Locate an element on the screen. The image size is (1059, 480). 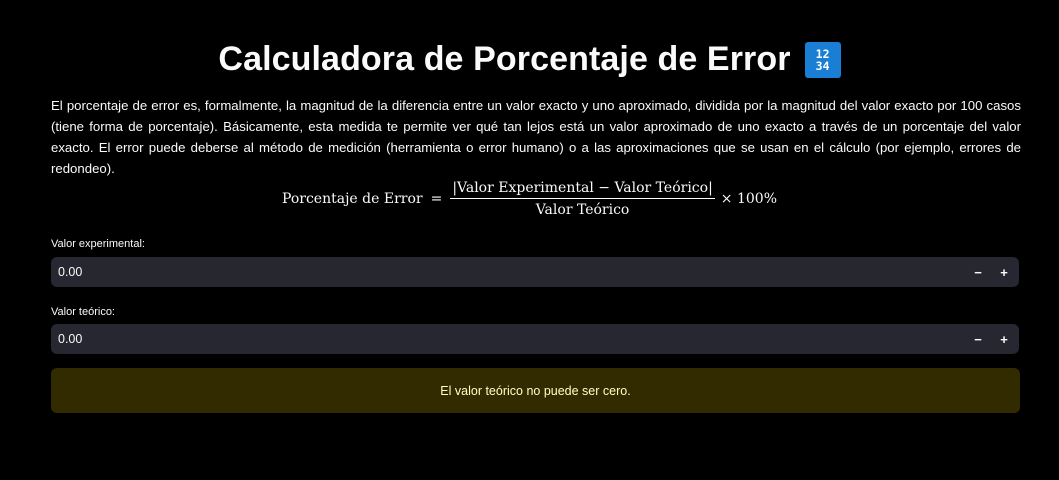
experimental-decrement-button: − is located at coordinates (978, 272).